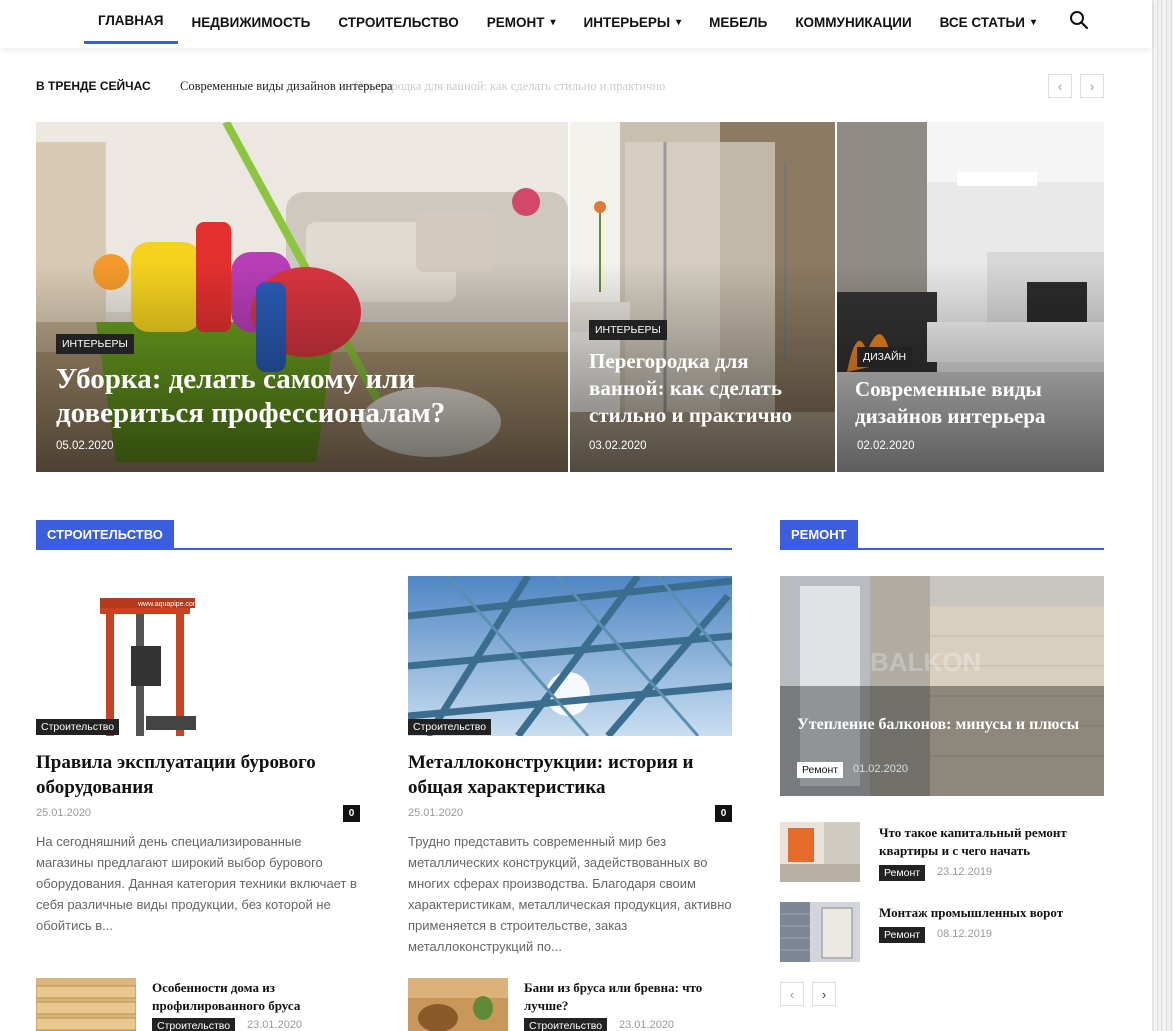  Describe the element at coordinates (982, 22) in the screenshot. I see `nav-label: ВСЕ СТАТЬИ` at that location.